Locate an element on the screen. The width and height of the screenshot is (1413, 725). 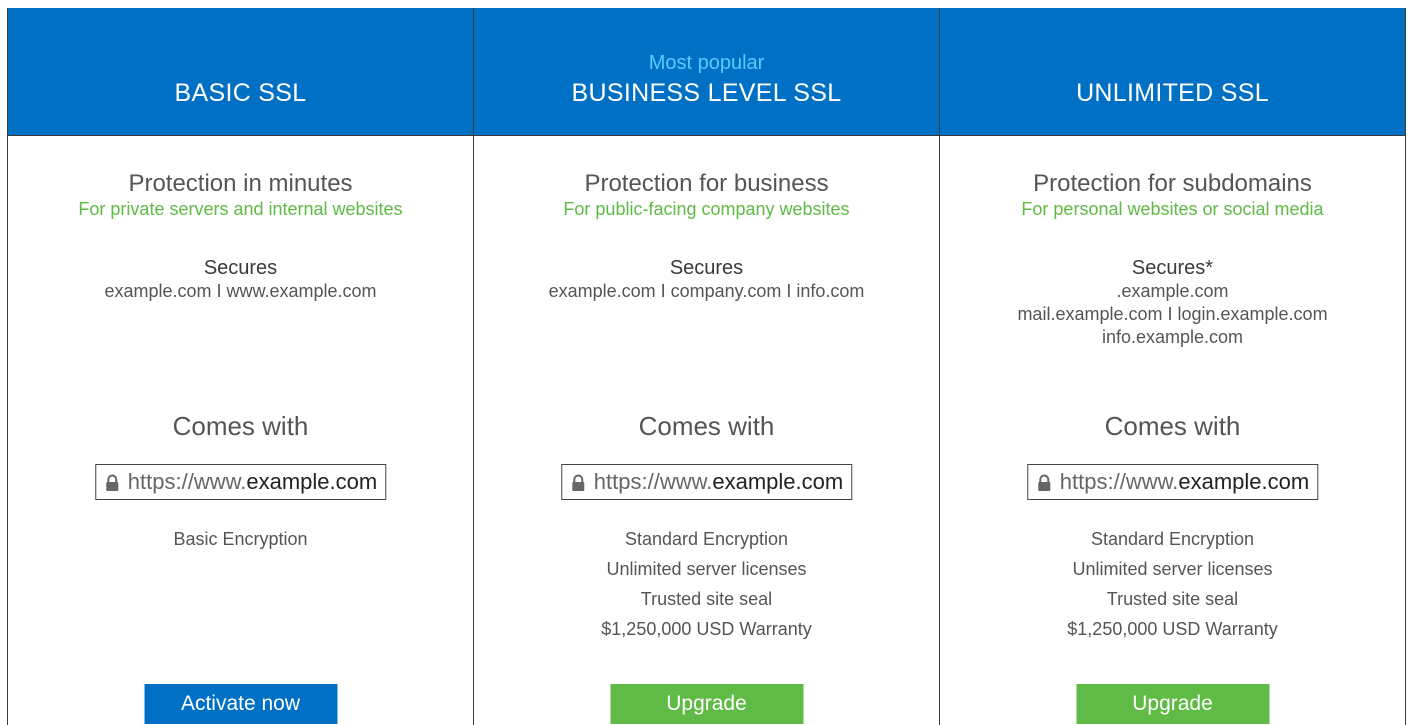
plan-audience: For public-facing company websites is located at coordinates (706, 209).